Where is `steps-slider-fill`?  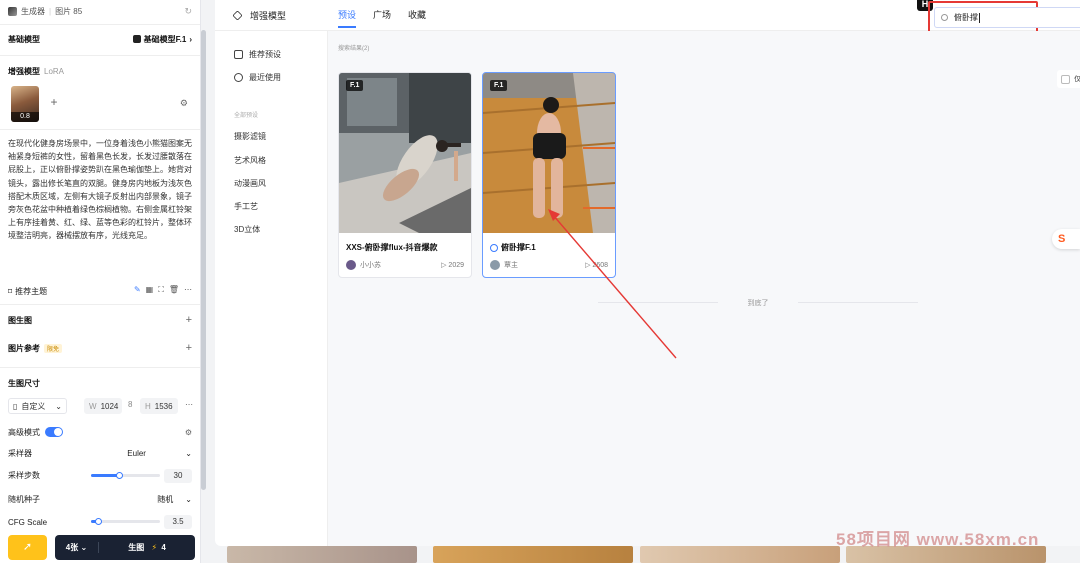 steps-slider-fill is located at coordinates (105, 475).